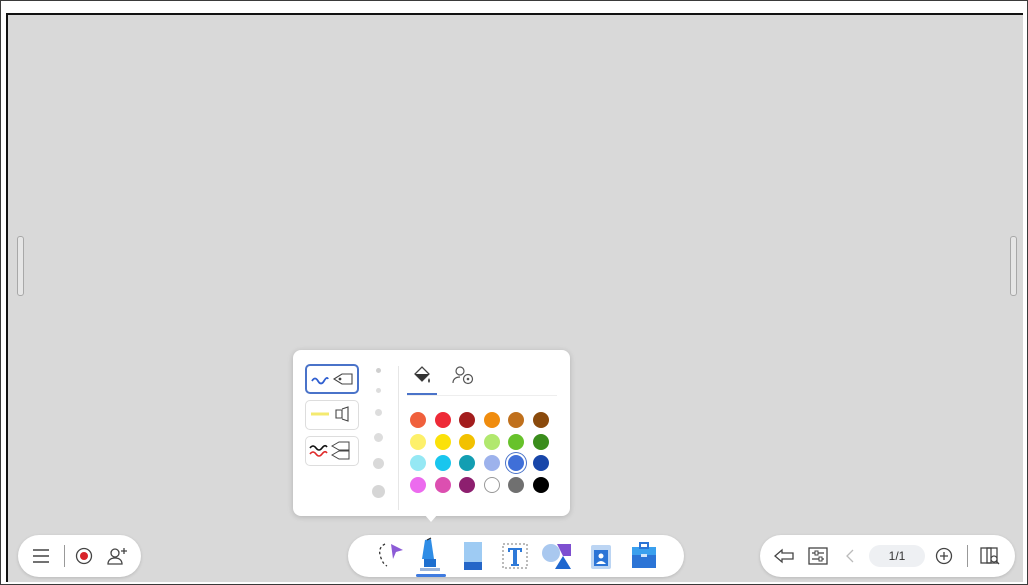 The height and width of the screenshot is (585, 1028). I want to click on fountain-pen-option, so click(332, 379).